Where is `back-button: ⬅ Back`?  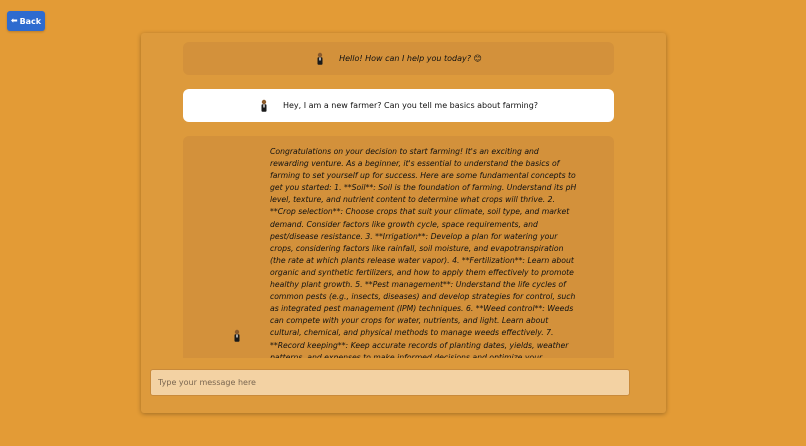 back-button: ⬅ Back is located at coordinates (26, 21).